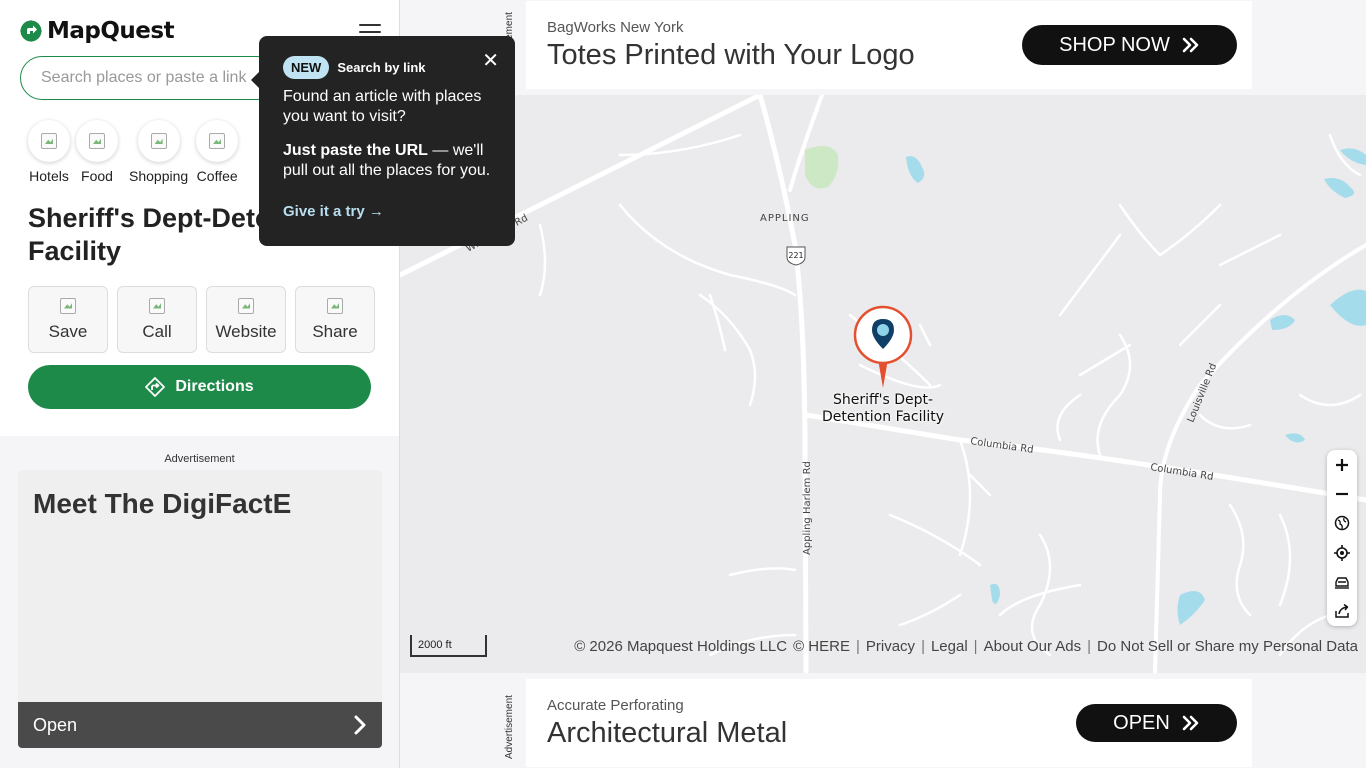  I want to click on close-icon: ✕, so click(490, 61).